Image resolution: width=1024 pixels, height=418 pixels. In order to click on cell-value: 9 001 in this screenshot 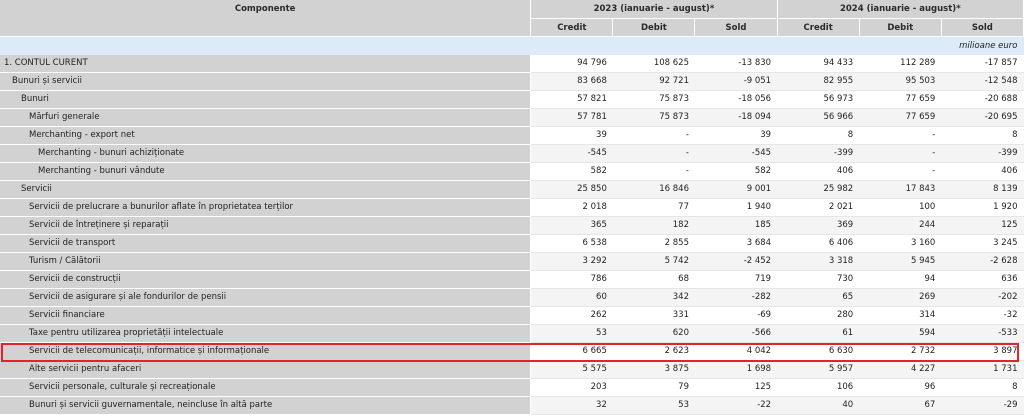, I will do `click(736, 189)`.